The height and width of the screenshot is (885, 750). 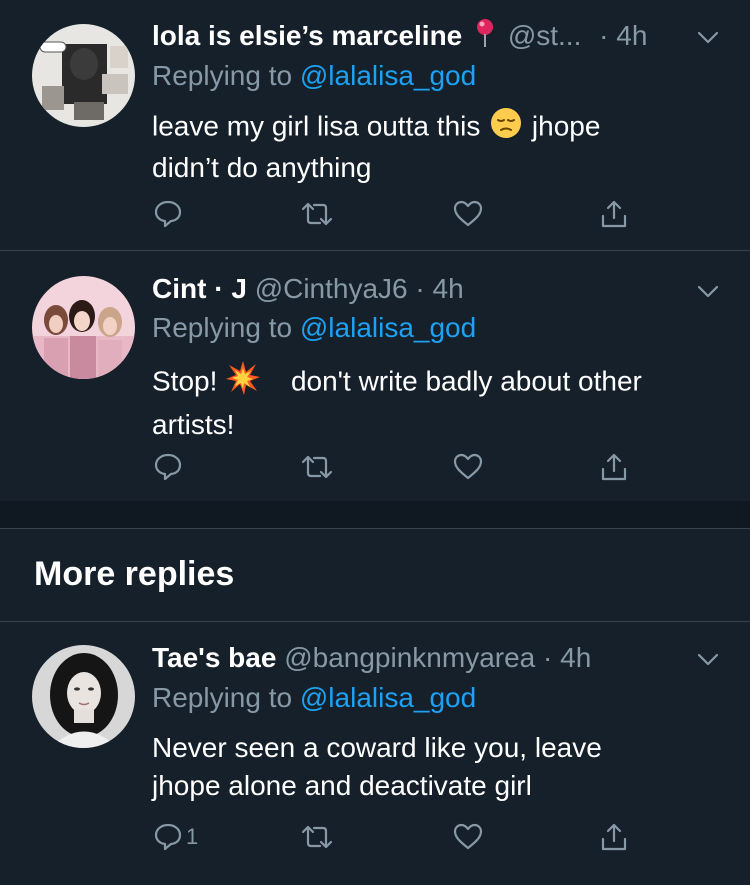 I want to click on tweet-text-line: didn’t do anything, so click(x=262, y=167).